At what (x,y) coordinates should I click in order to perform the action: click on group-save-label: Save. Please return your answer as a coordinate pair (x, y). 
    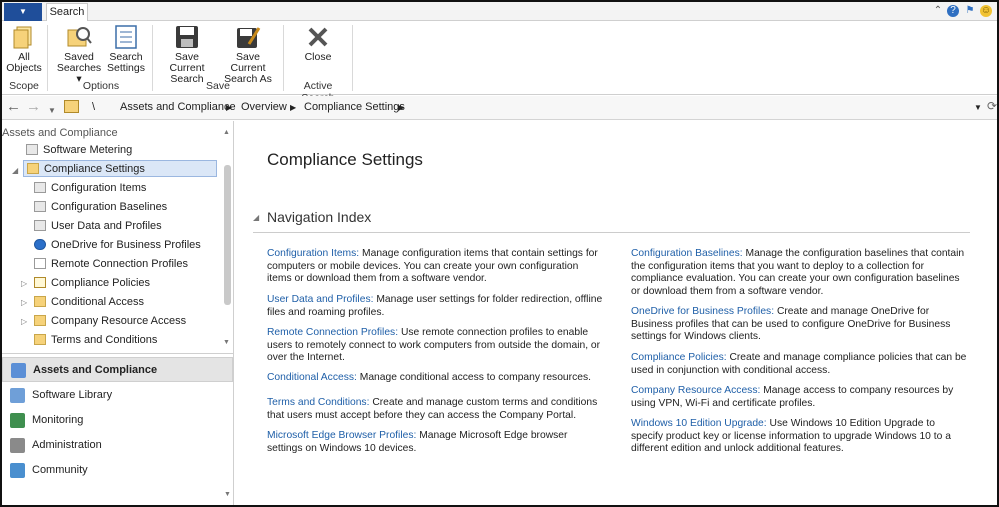
    Looking at the image, I should click on (218, 86).